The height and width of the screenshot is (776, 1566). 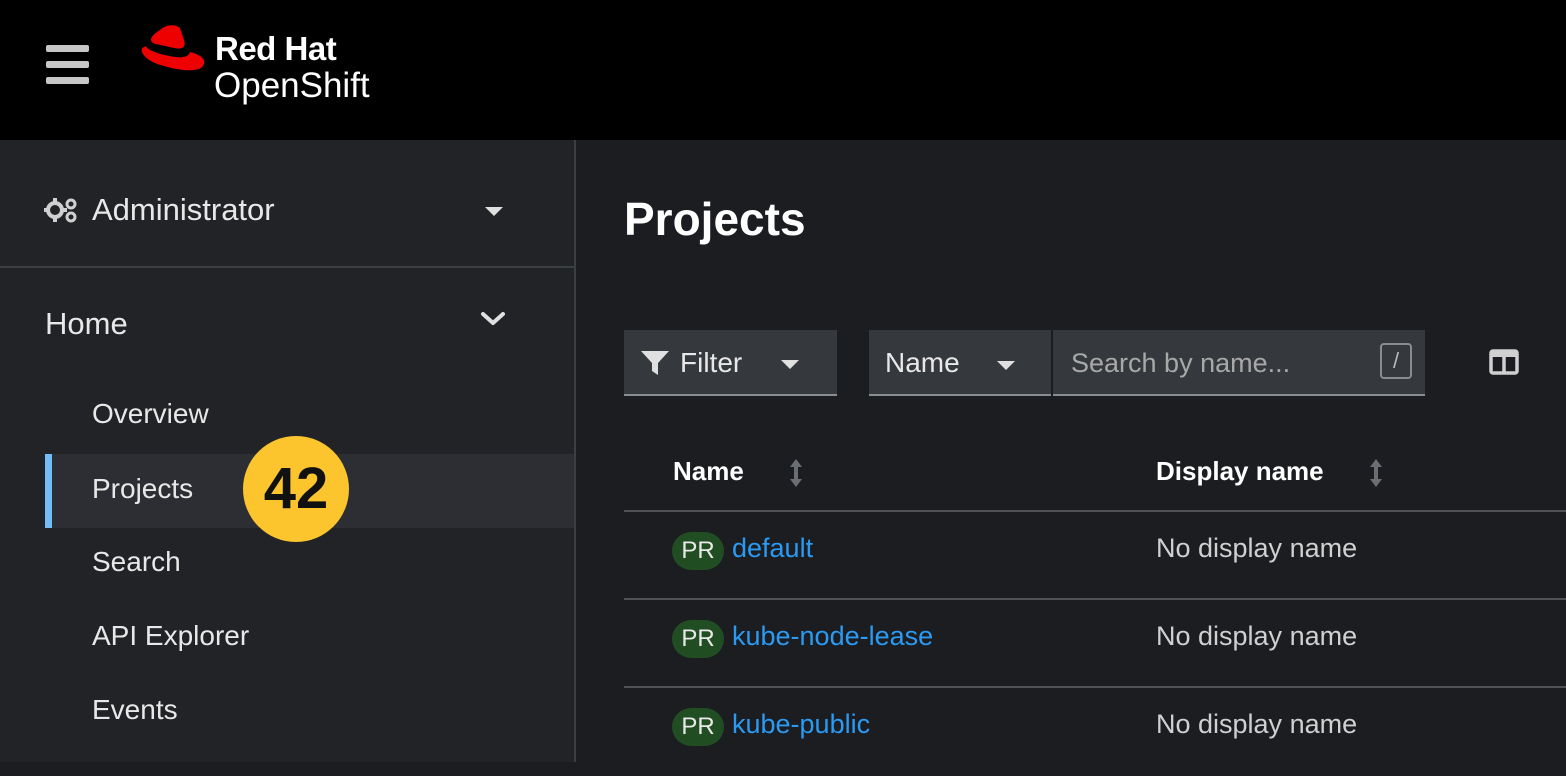 I want to click on sidebar-item-label: Events, so click(x=135, y=709).